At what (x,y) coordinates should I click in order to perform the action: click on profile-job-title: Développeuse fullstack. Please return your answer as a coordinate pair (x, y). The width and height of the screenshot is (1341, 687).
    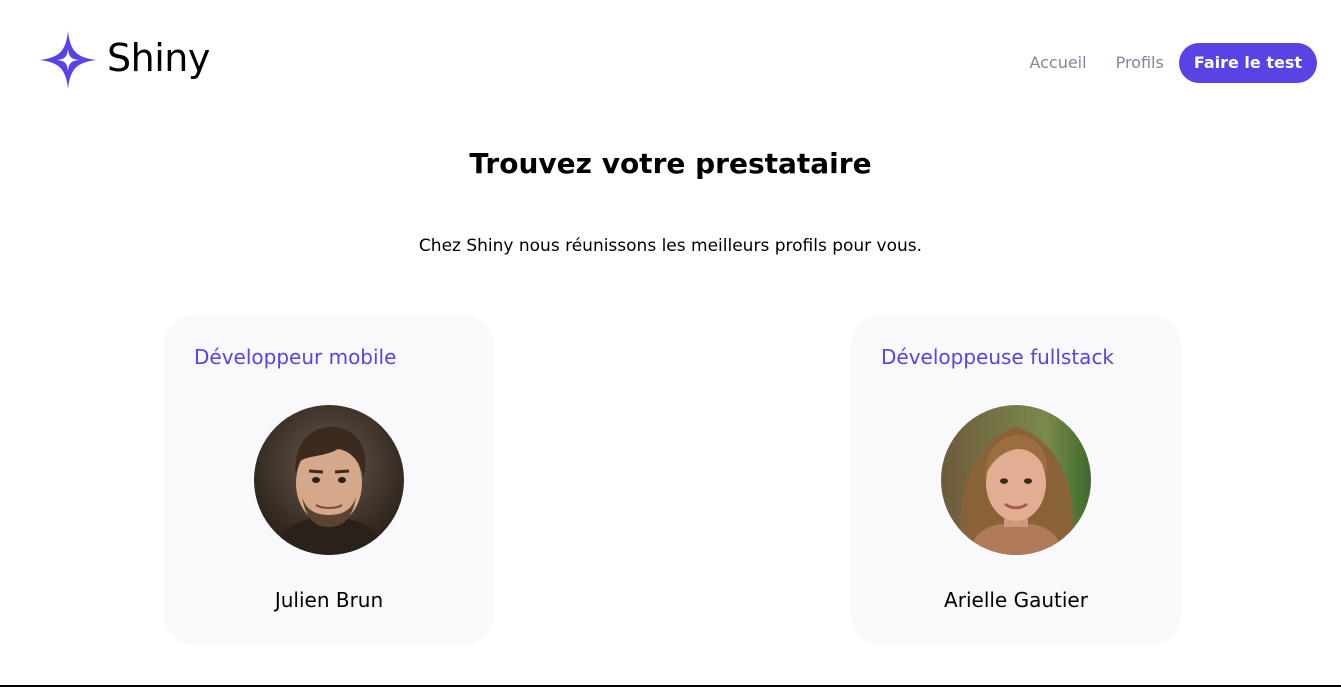
    Looking at the image, I should click on (998, 357).